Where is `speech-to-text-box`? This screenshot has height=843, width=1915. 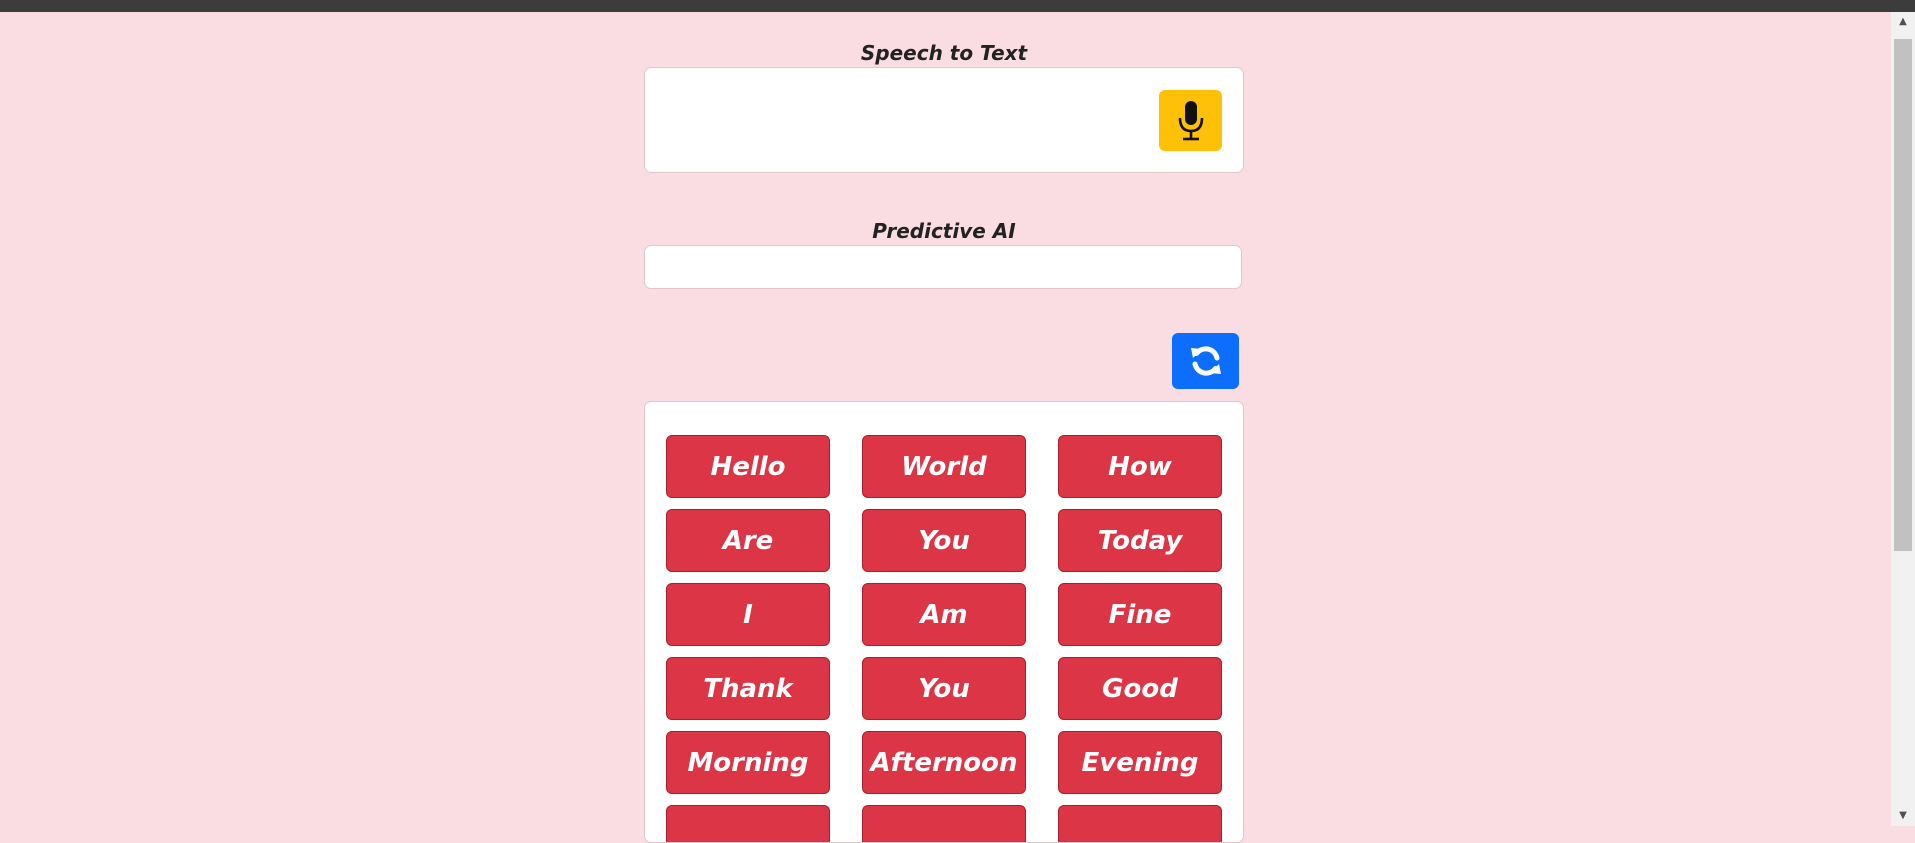
speech-to-text-box is located at coordinates (944, 120).